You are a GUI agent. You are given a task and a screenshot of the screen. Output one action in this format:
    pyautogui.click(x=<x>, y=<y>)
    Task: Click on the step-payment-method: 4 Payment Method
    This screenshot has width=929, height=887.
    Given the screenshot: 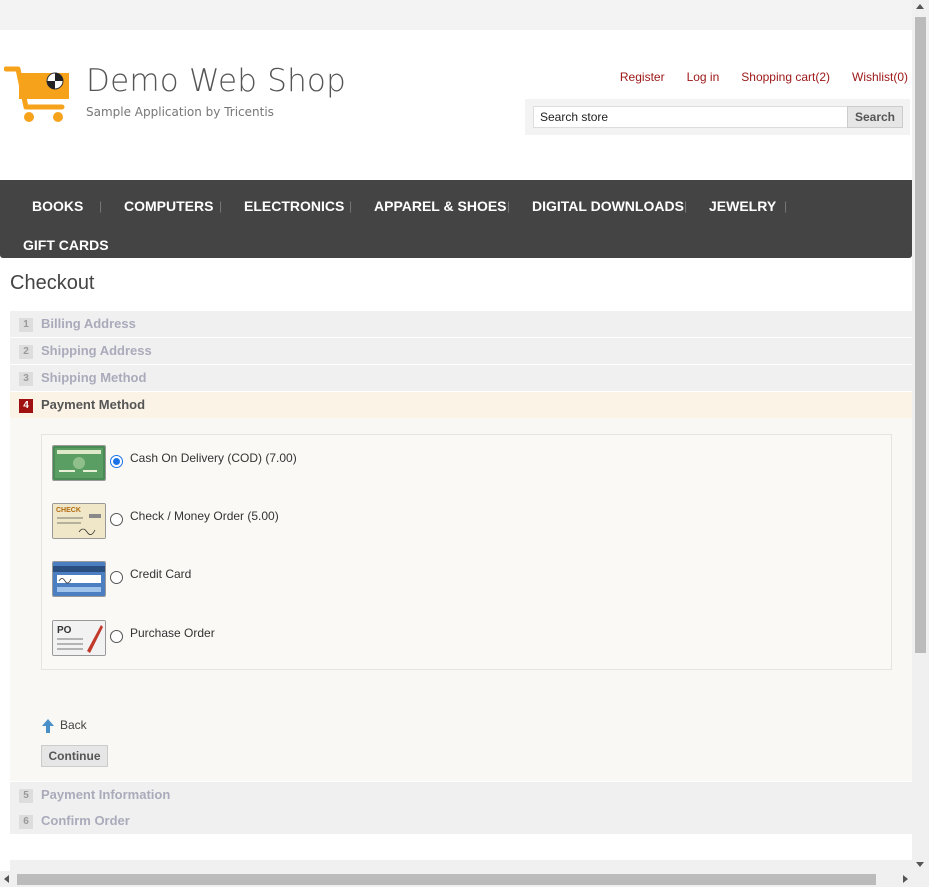 What is the action you would take?
    pyautogui.click(x=461, y=405)
    